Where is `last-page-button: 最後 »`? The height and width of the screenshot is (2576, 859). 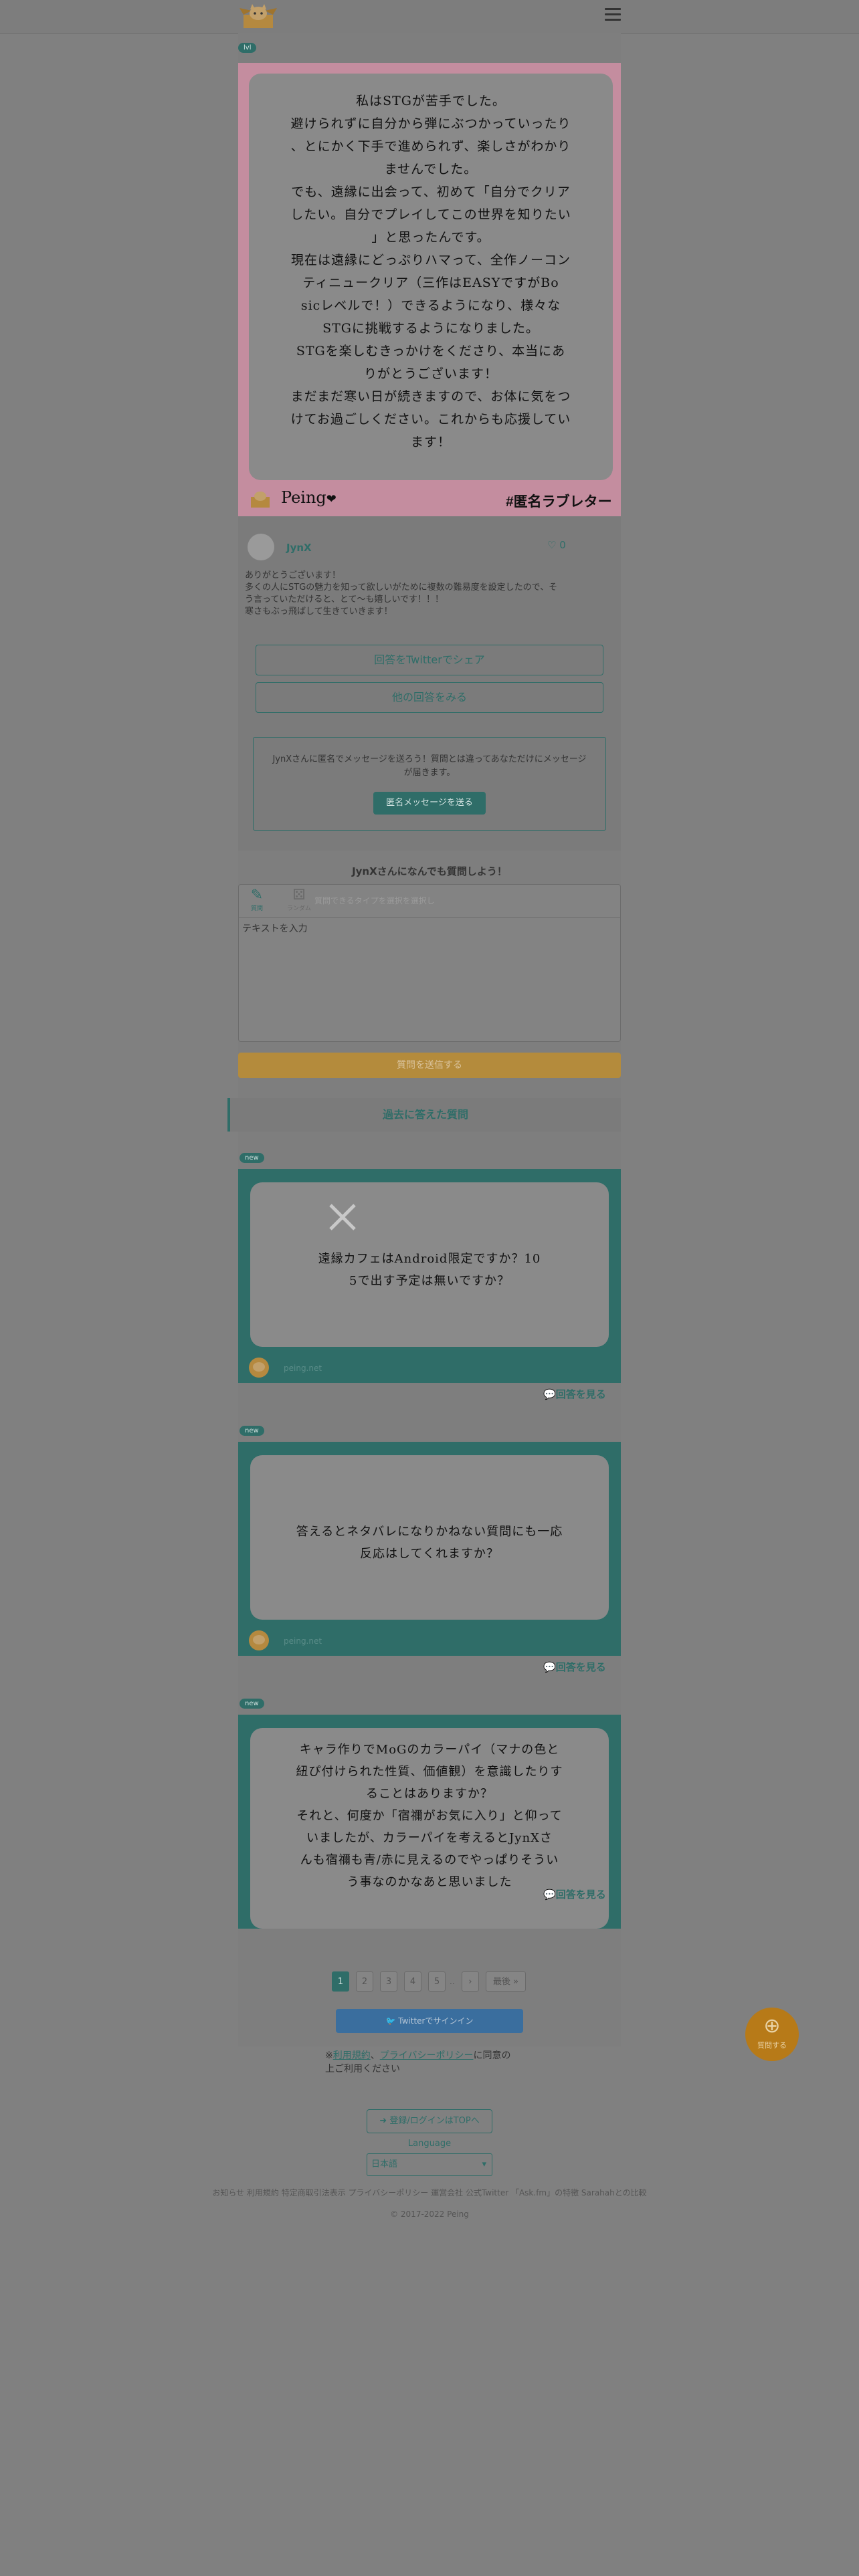 last-page-button: 最後 » is located at coordinates (506, 1981).